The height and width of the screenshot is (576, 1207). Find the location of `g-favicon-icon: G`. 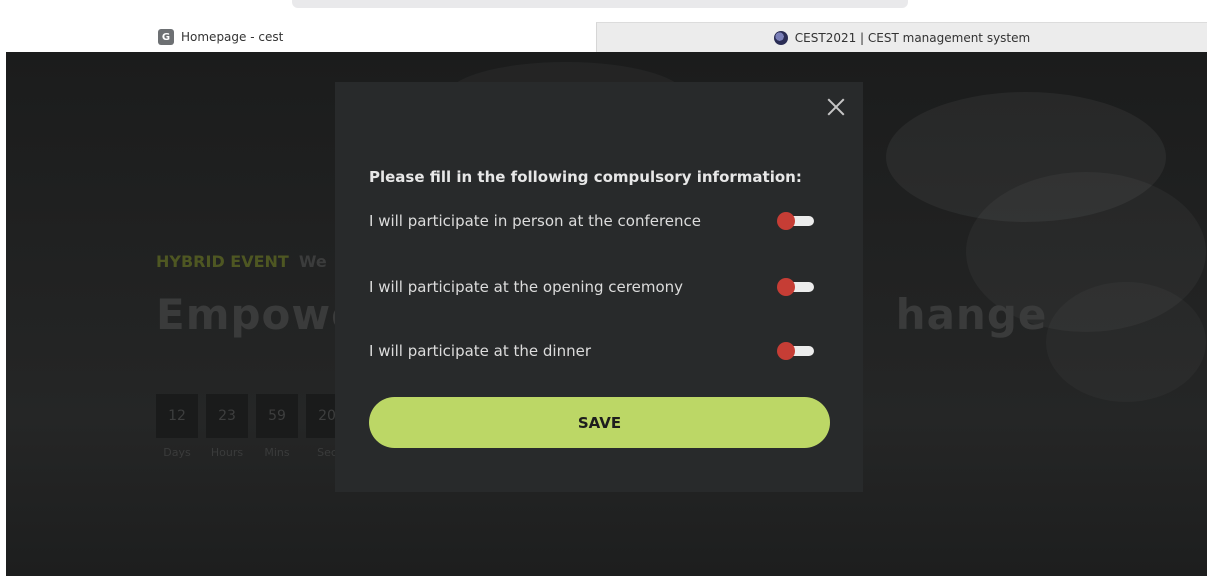

g-favicon-icon: G is located at coordinates (166, 37).